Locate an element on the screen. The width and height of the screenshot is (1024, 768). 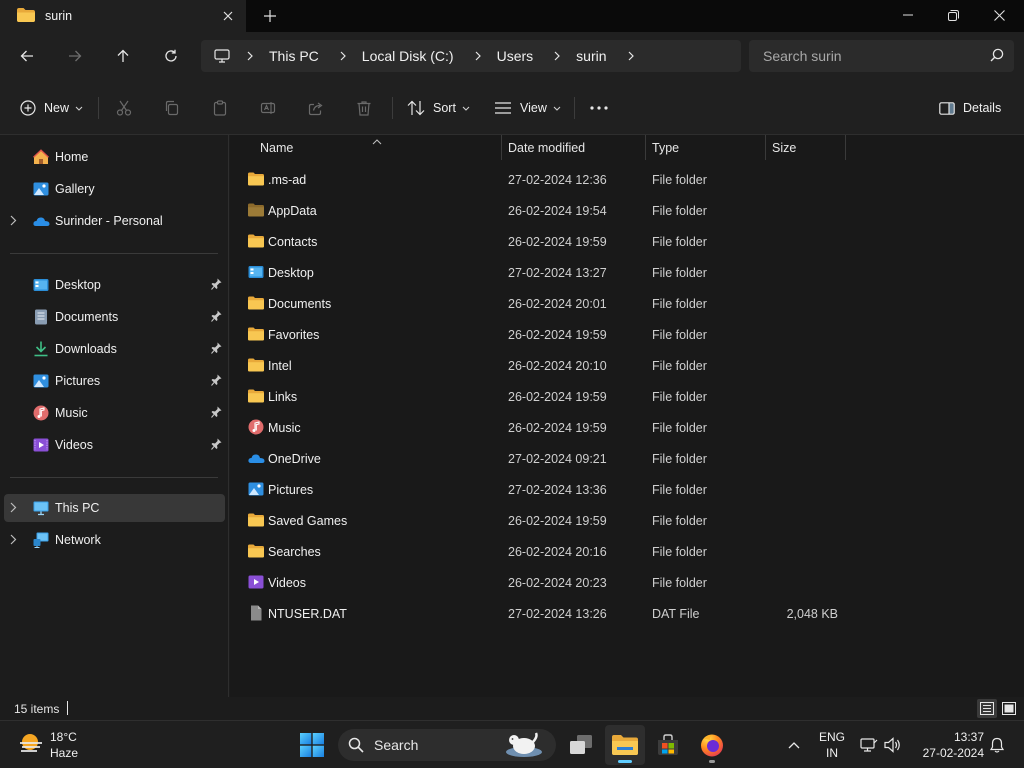
sidebar-item-pictures: Pictures is located at coordinates (114, 381).